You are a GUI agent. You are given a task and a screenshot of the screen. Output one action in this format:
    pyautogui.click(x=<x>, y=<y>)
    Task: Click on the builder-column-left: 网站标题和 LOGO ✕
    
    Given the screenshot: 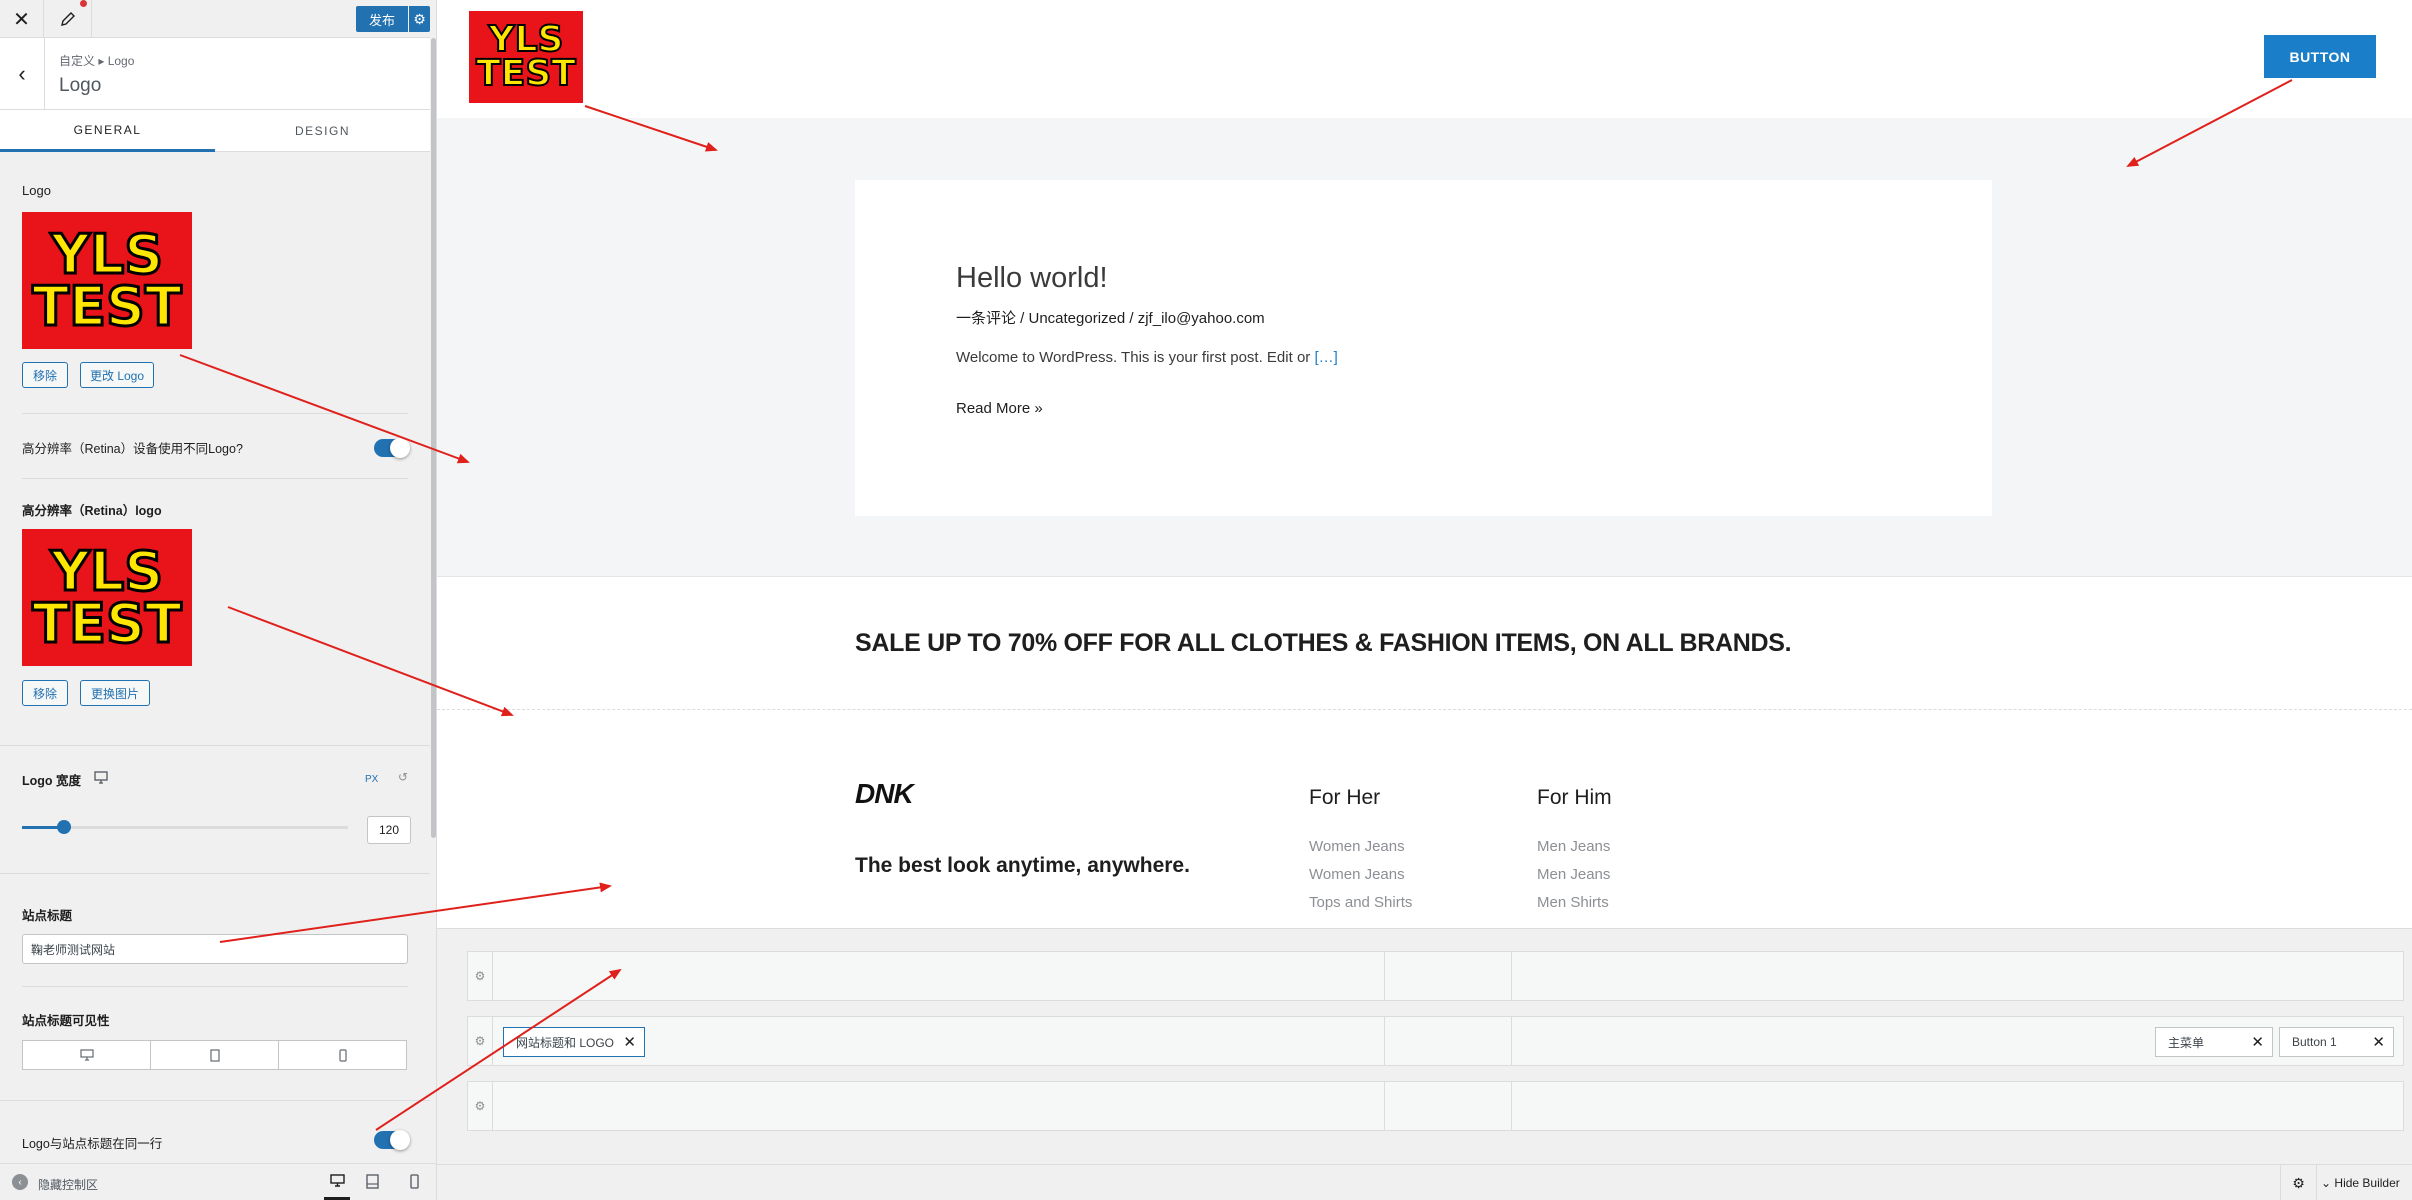 What is the action you would take?
    pyautogui.click(x=939, y=1041)
    